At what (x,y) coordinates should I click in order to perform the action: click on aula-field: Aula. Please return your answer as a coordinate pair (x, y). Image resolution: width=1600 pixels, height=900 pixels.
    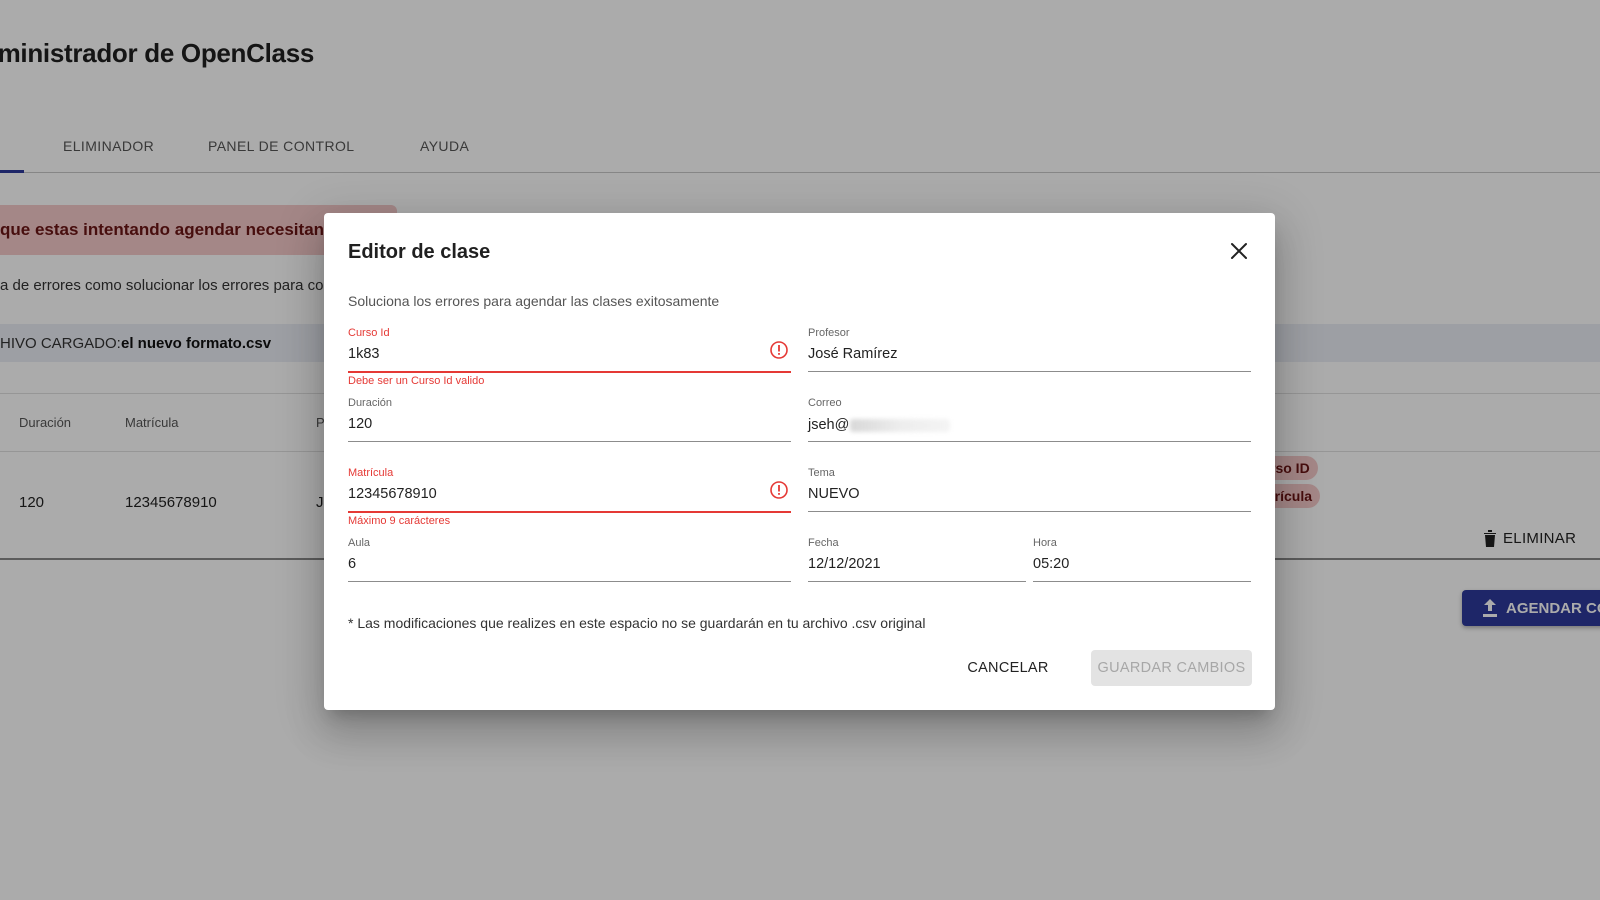
    Looking at the image, I should click on (569, 559).